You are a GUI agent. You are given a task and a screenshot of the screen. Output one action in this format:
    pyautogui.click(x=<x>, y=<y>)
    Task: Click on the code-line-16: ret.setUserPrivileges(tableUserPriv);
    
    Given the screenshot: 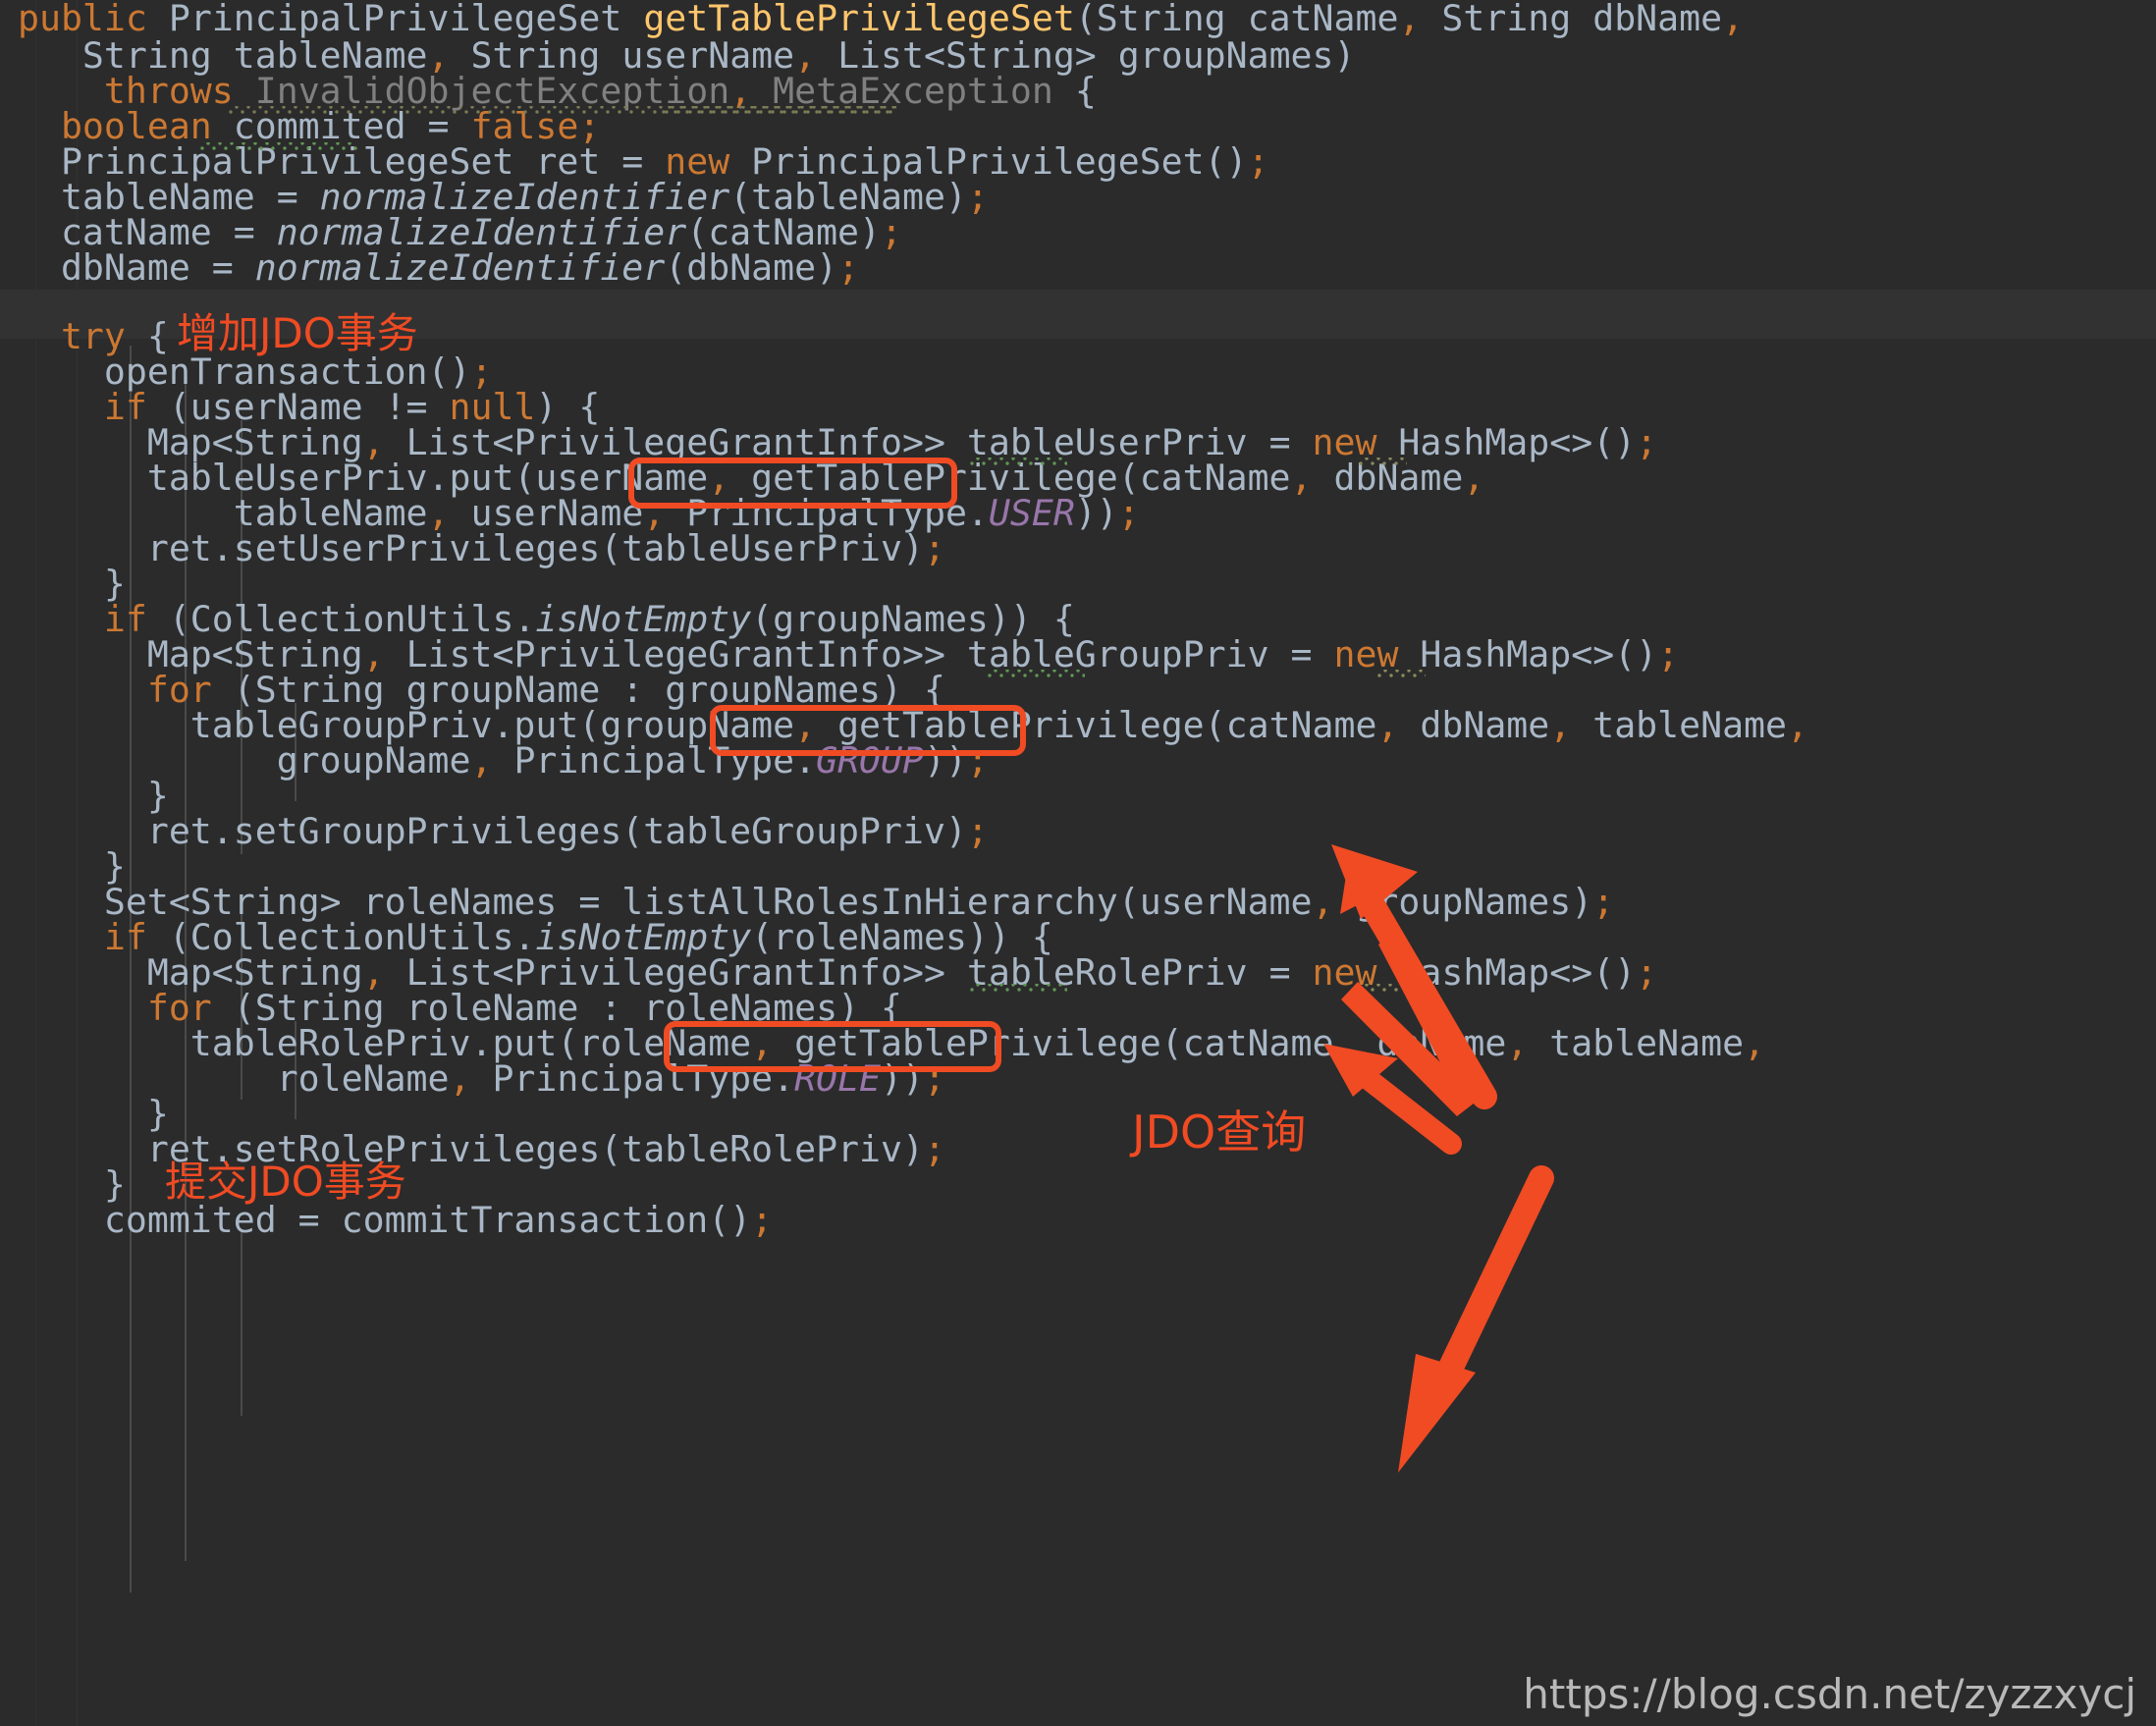 What is the action you would take?
    pyautogui.click(x=482, y=548)
    